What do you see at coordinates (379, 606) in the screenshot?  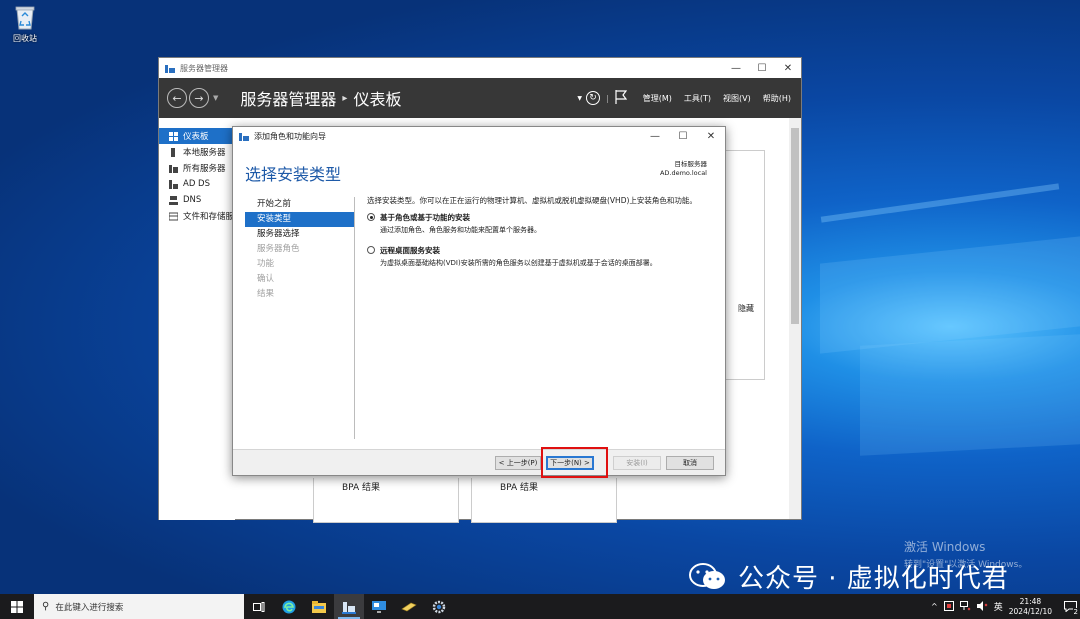 I see `remote-desktop-taskbar-button` at bounding box center [379, 606].